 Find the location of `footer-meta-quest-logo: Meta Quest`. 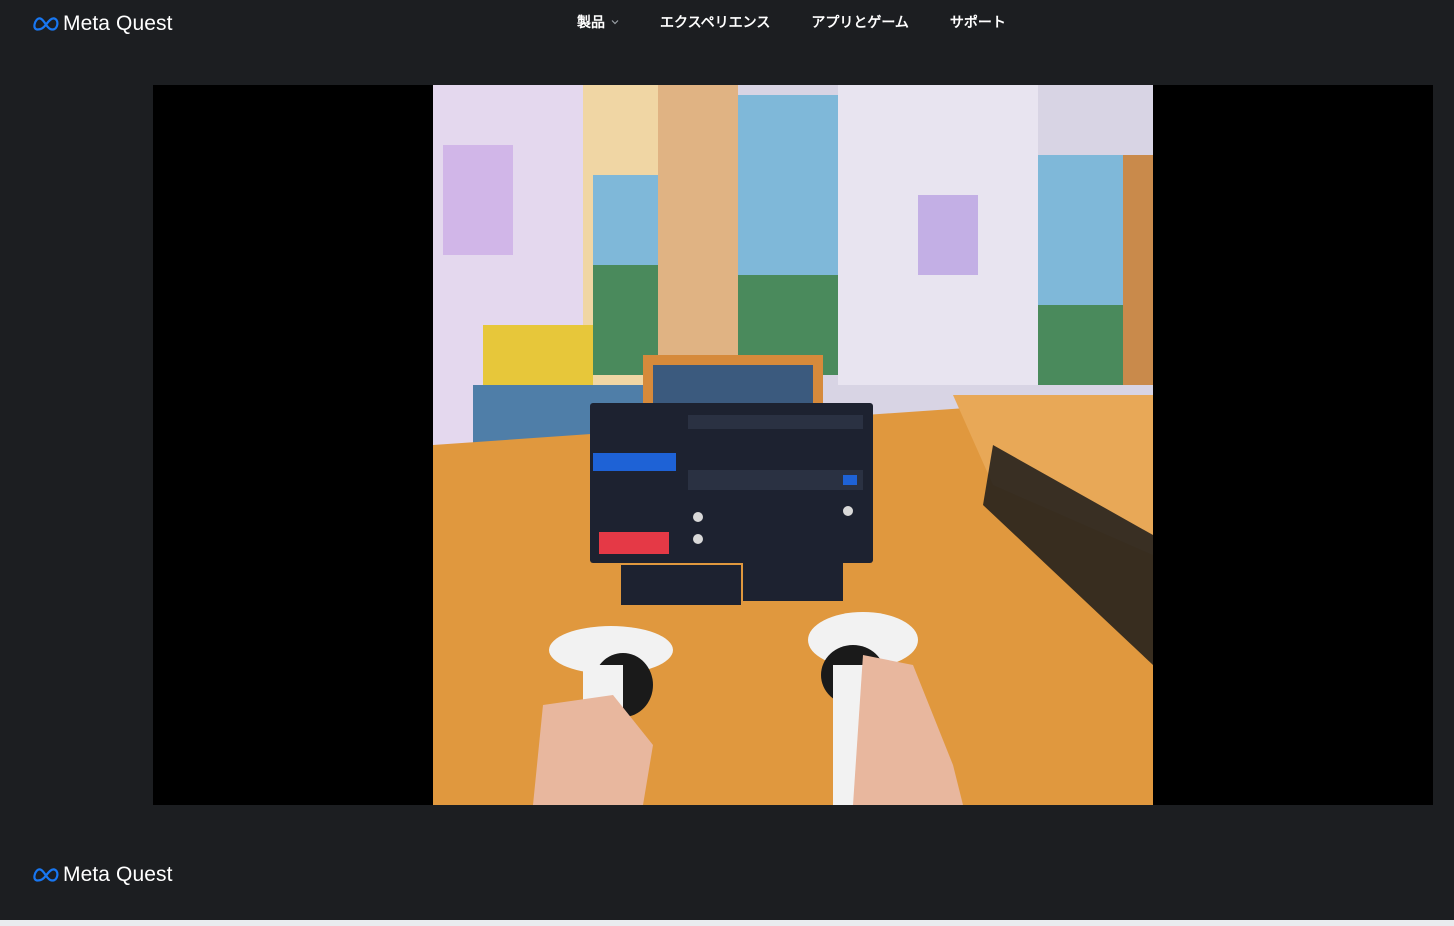

footer-meta-quest-logo: Meta Quest is located at coordinates (103, 875).